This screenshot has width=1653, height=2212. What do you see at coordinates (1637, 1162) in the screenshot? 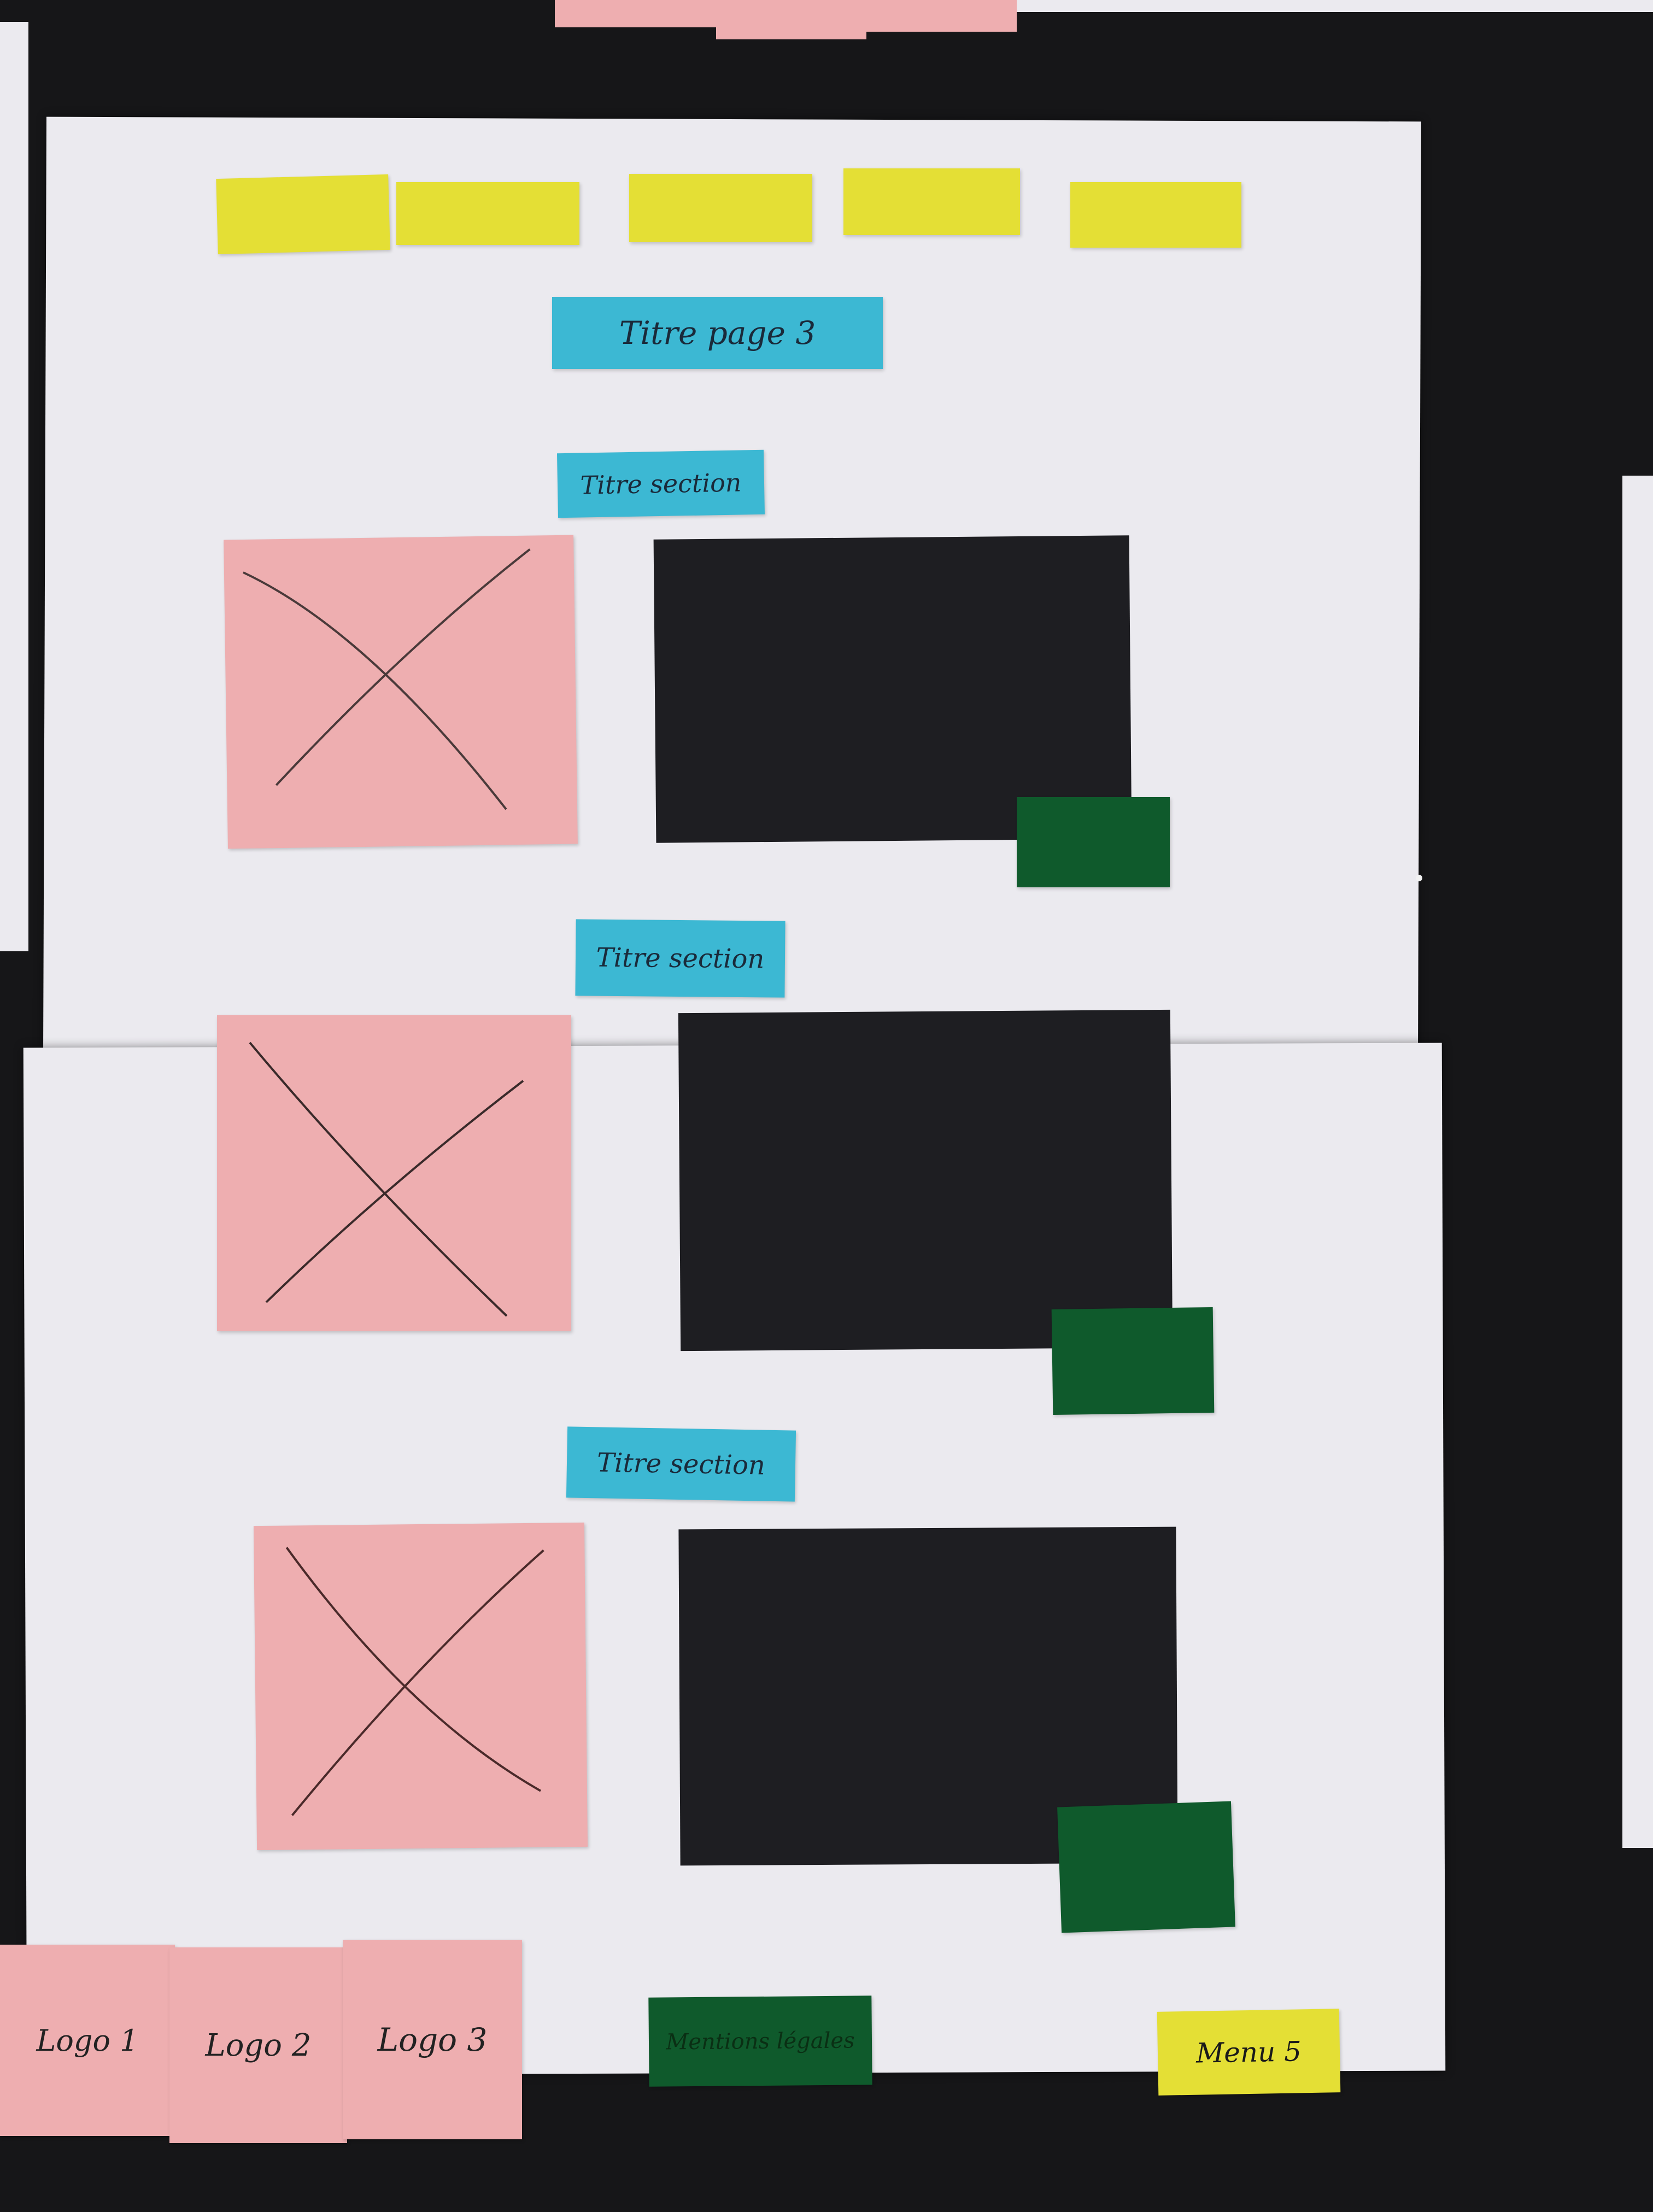
I see `paper-edge-right` at bounding box center [1637, 1162].